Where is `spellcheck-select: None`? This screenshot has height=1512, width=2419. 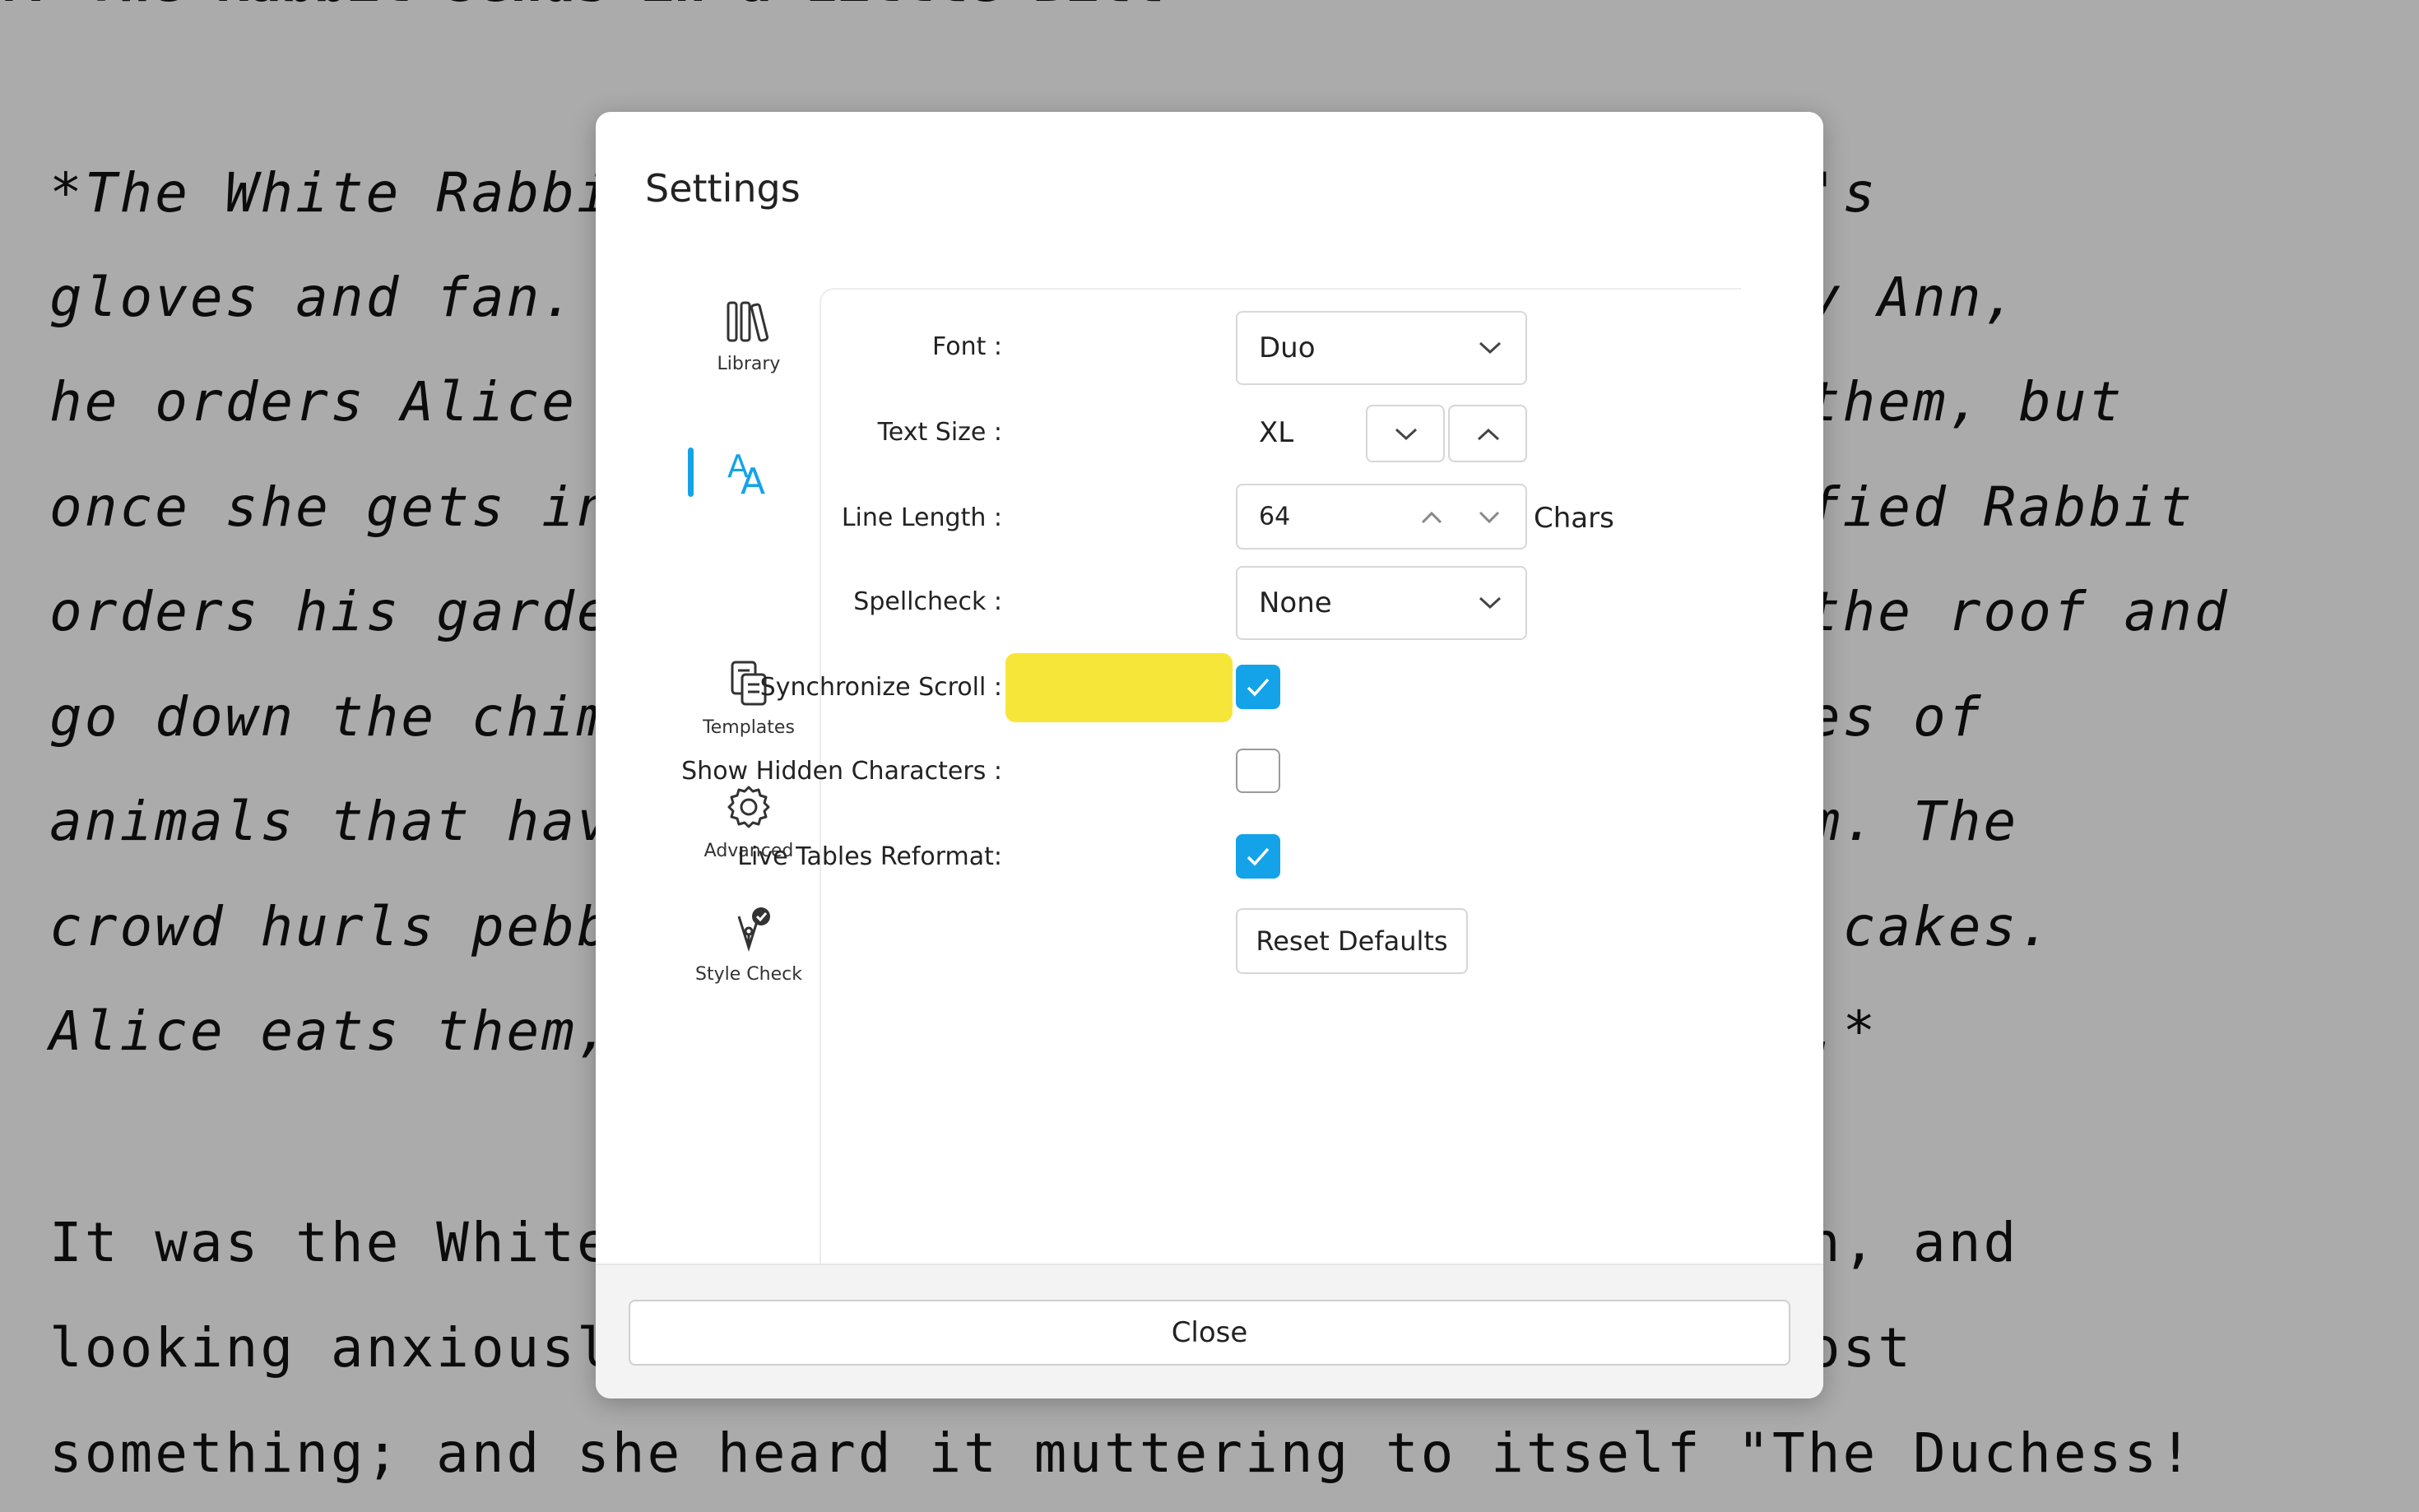
spellcheck-select: None is located at coordinates (1381, 603).